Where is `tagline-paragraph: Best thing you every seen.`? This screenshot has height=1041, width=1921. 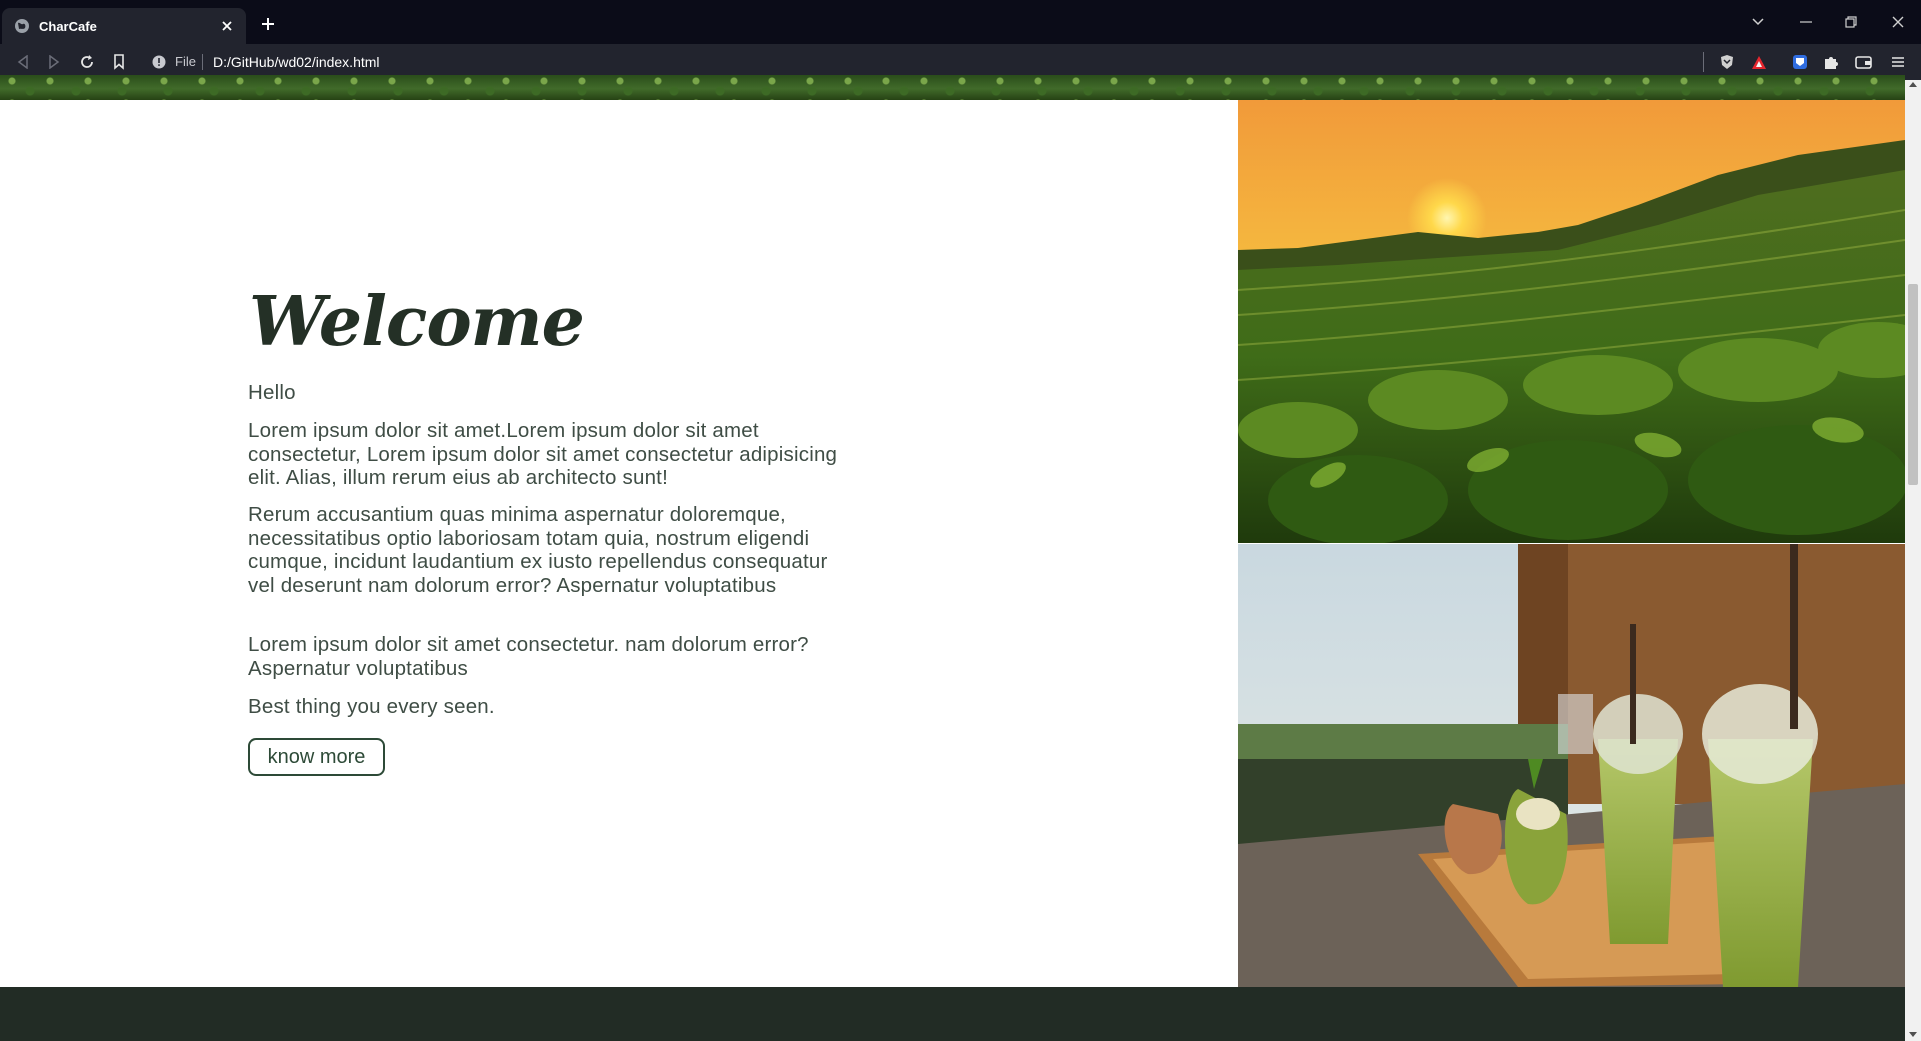 tagline-paragraph: Best thing you every seen. is located at coordinates (371, 706).